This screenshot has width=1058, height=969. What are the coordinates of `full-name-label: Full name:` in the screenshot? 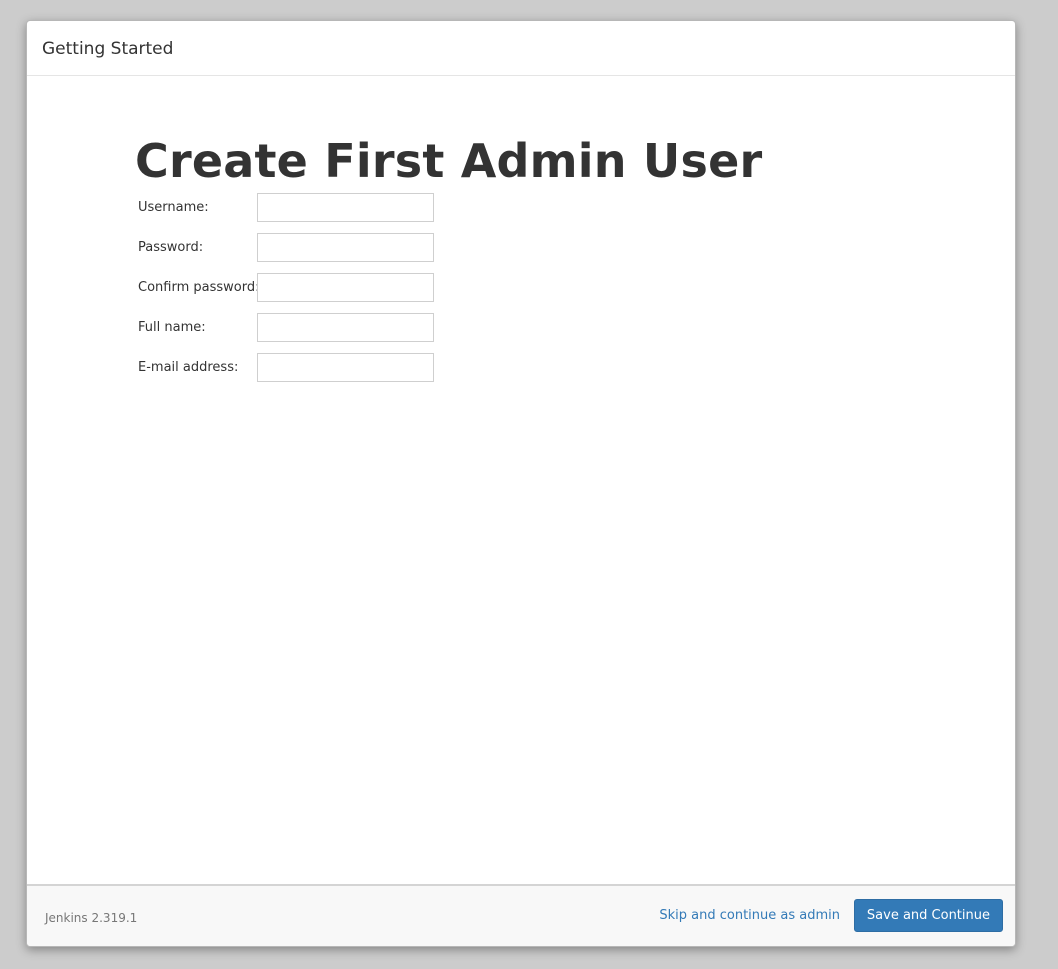 It's located at (172, 327).